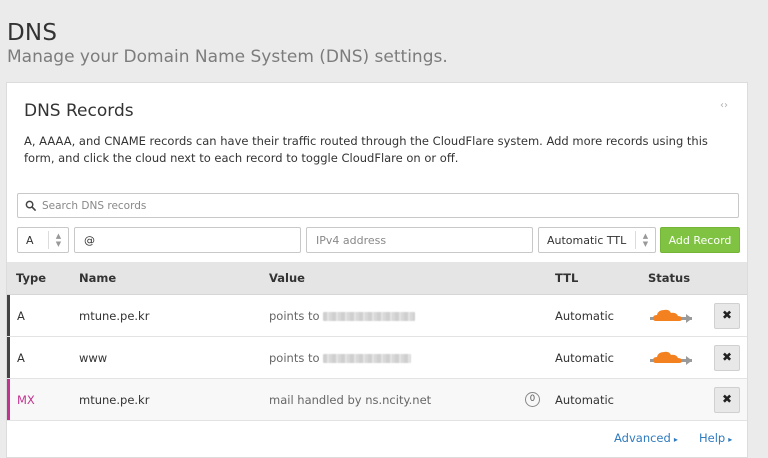 The width and height of the screenshot is (768, 458). I want to click on add-record-button: Add Record, so click(700, 240).